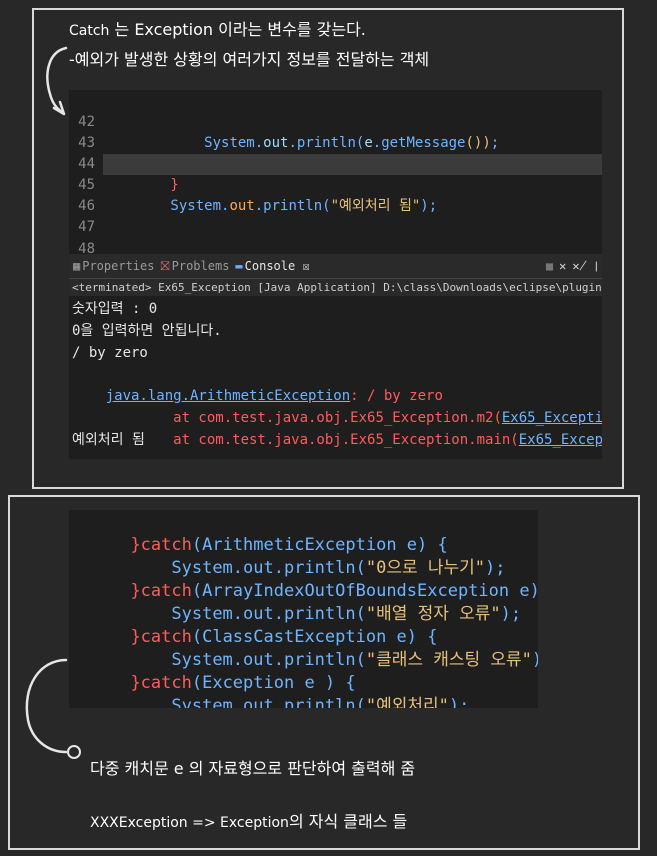  What do you see at coordinates (337, 383) in the screenshot?
I see `console-exception-line: java.lang.ArithmeticException: / by zero` at bounding box center [337, 383].